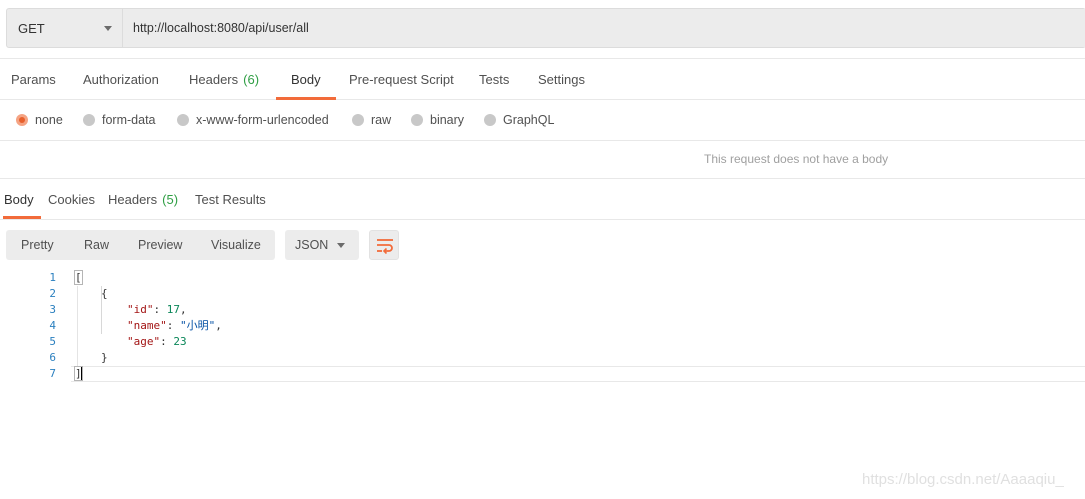 The width and height of the screenshot is (1085, 499). Describe the element at coordinates (96, 245) in the screenshot. I see `view-raw-button: Raw` at that location.